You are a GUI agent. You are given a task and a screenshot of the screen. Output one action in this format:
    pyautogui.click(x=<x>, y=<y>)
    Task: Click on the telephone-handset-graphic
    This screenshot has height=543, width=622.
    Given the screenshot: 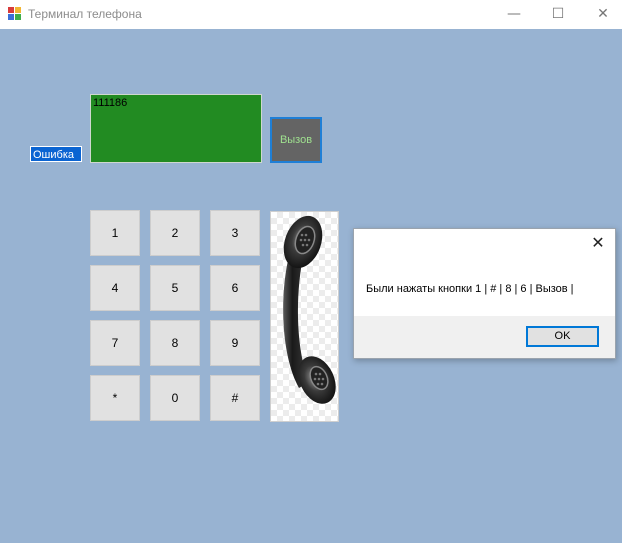 What is the action you would take?
    pyautogui.click(x=309, y=309)
    